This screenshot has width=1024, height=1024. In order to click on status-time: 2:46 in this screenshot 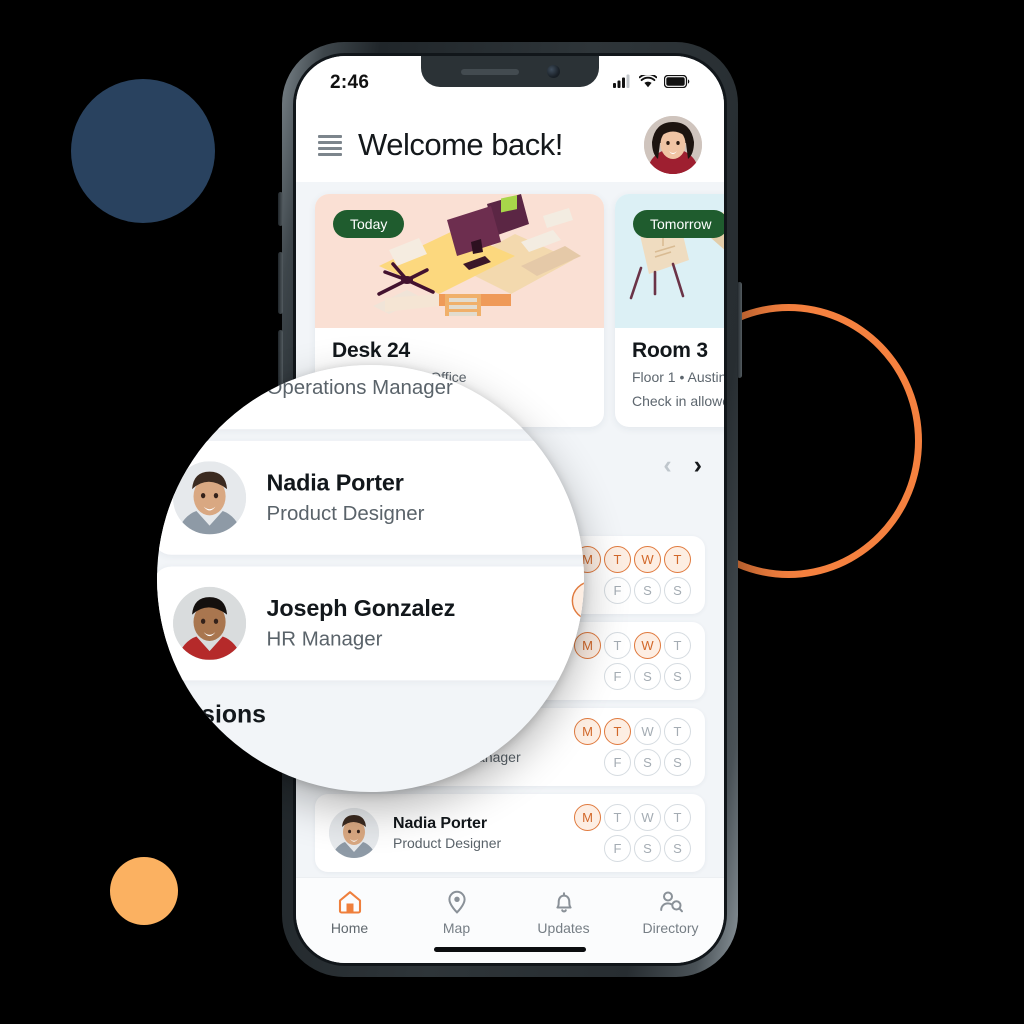, I will do `click(350, 82)`.